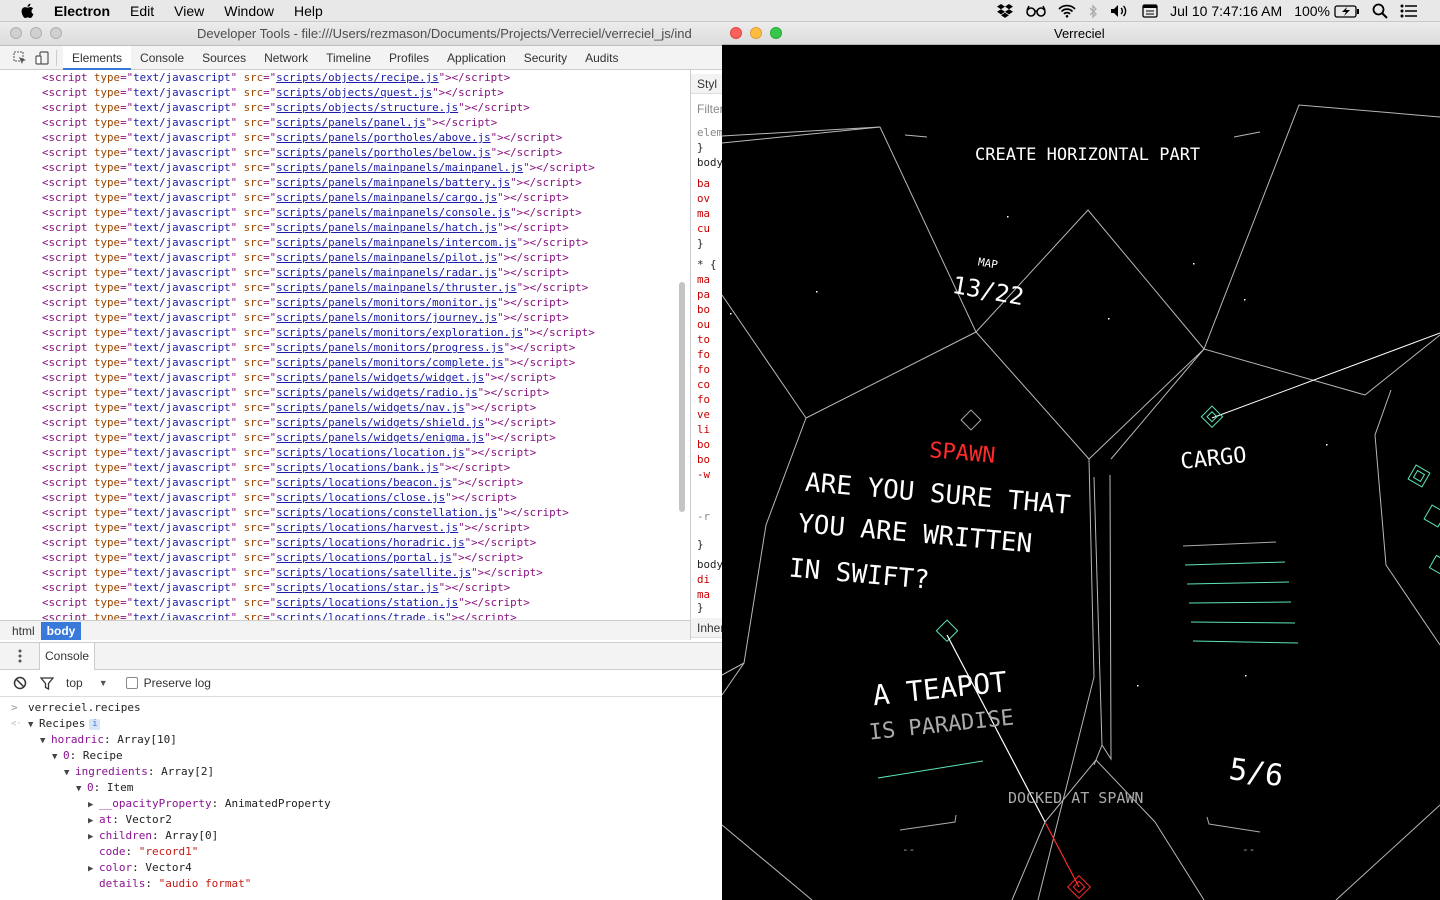 The height and width of the screenshot is (900, 1440). What do you see at coordinates (357, 77) in the screenshot?
I see `script-src-link: scripts/objects/recipe.js` at bounding box center [357, 77].